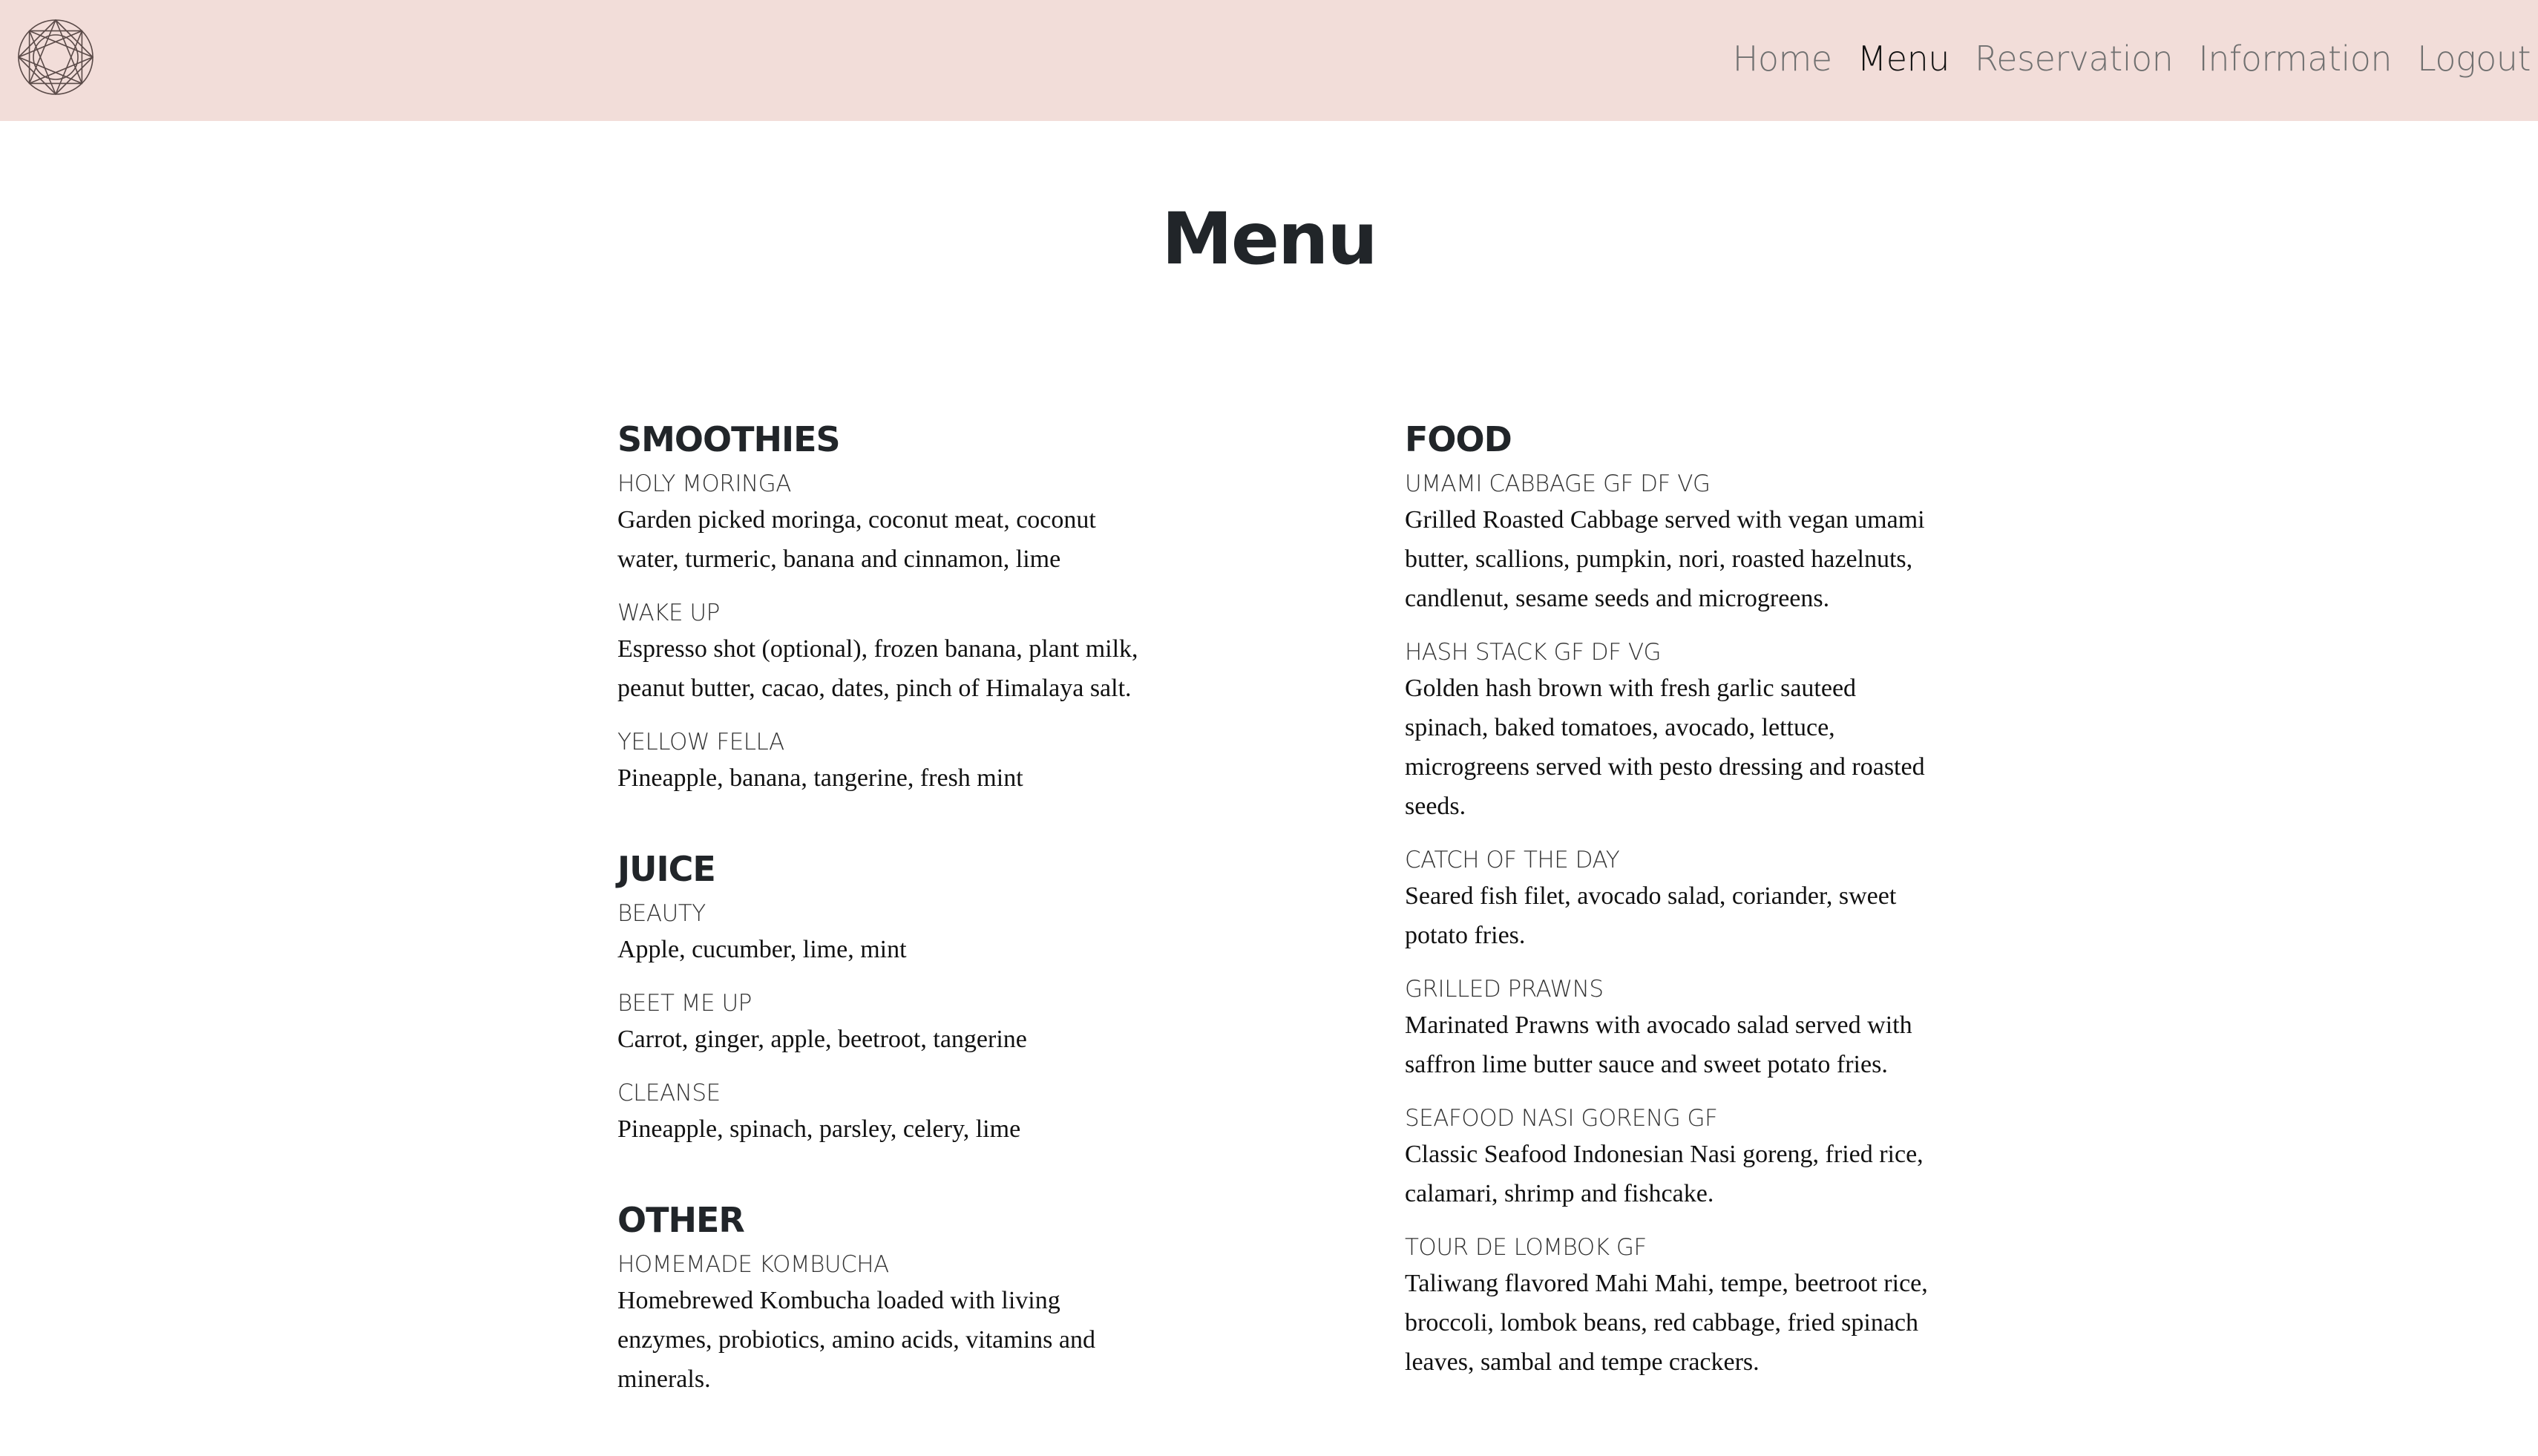  I want to click on category-heading: SMOOTHIES, so click(729, 439).